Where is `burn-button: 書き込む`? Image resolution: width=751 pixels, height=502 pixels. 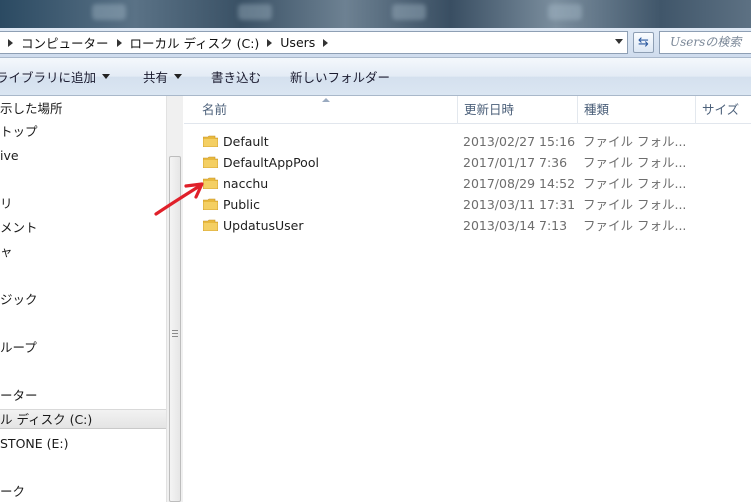 burn-button: 書き込む is located at coordinates (236, 76).